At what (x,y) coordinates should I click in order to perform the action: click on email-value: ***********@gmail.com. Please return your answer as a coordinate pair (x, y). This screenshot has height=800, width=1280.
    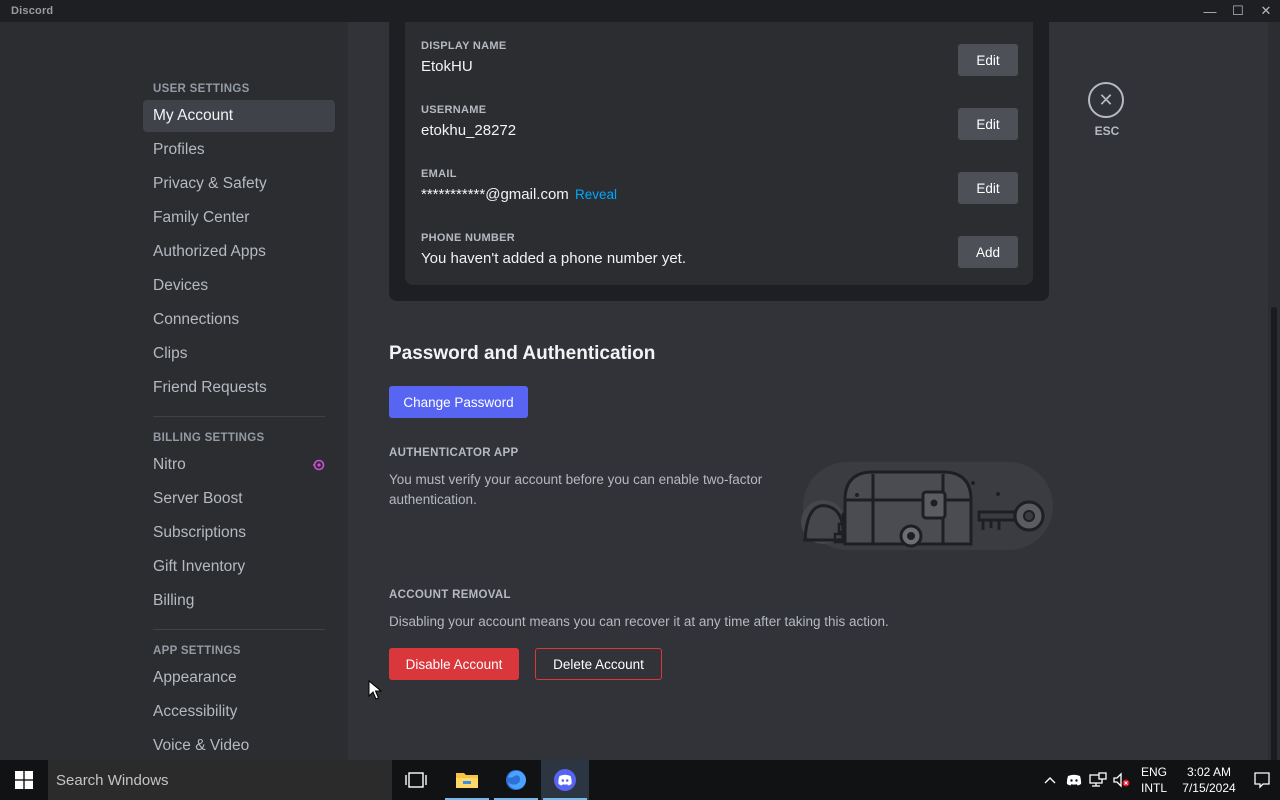
    Looking at the image, I should click on (495, 194).